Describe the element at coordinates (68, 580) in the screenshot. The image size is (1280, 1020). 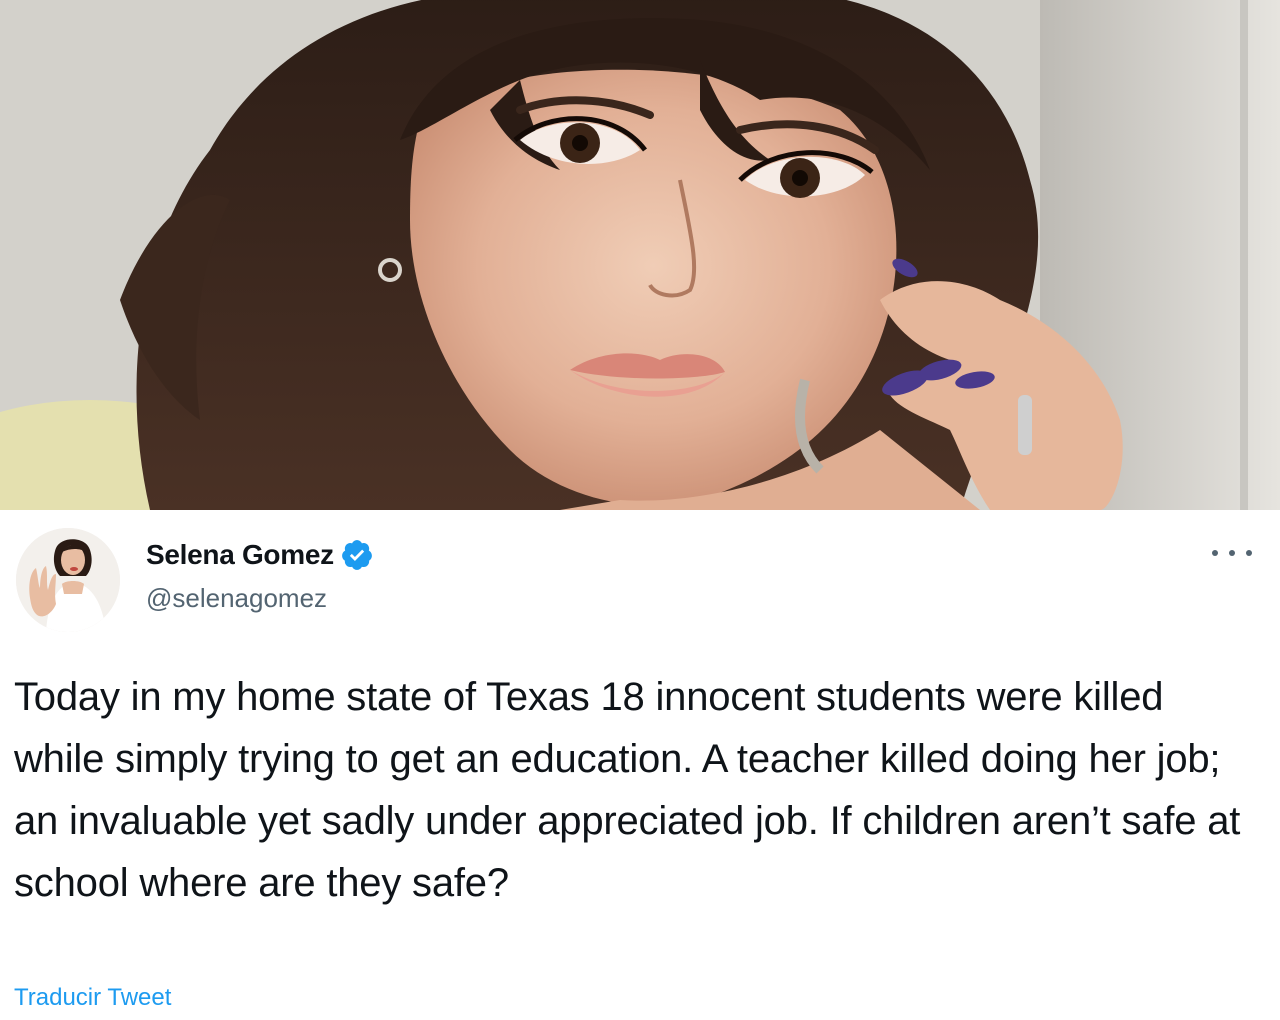
I see `avatar` at that location.